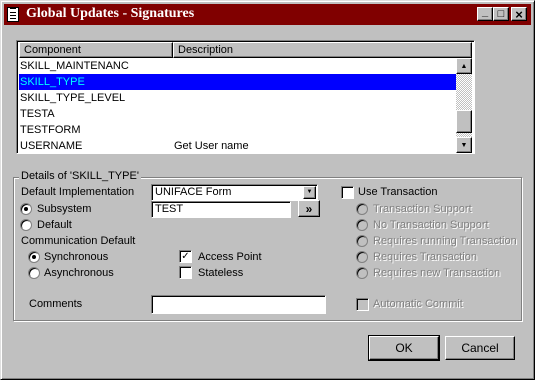 This screenshot has height=380, width=535. I want to click on column-header-description: Description, so click(322, 50).